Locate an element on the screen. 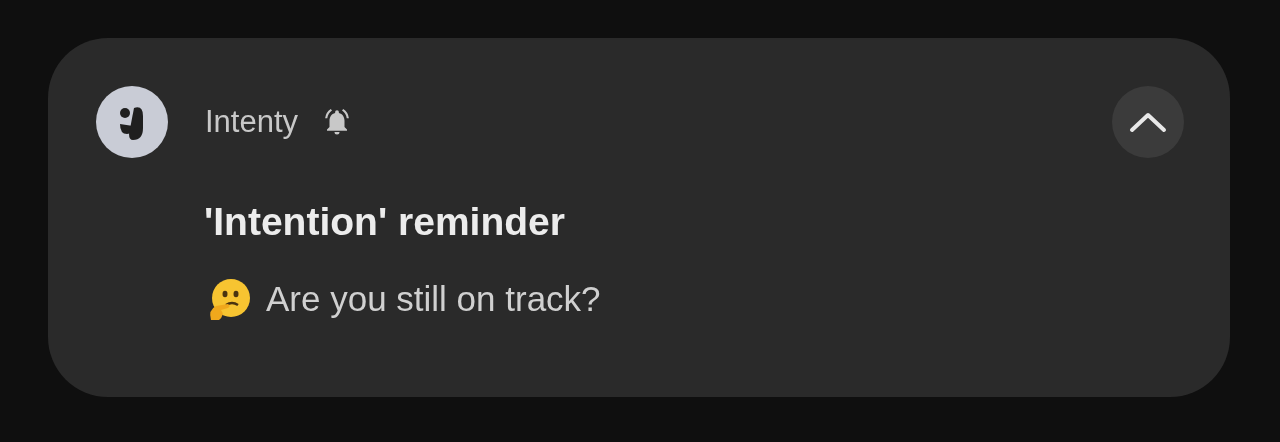  app-logo-icon is located at coordinates (132, 122).